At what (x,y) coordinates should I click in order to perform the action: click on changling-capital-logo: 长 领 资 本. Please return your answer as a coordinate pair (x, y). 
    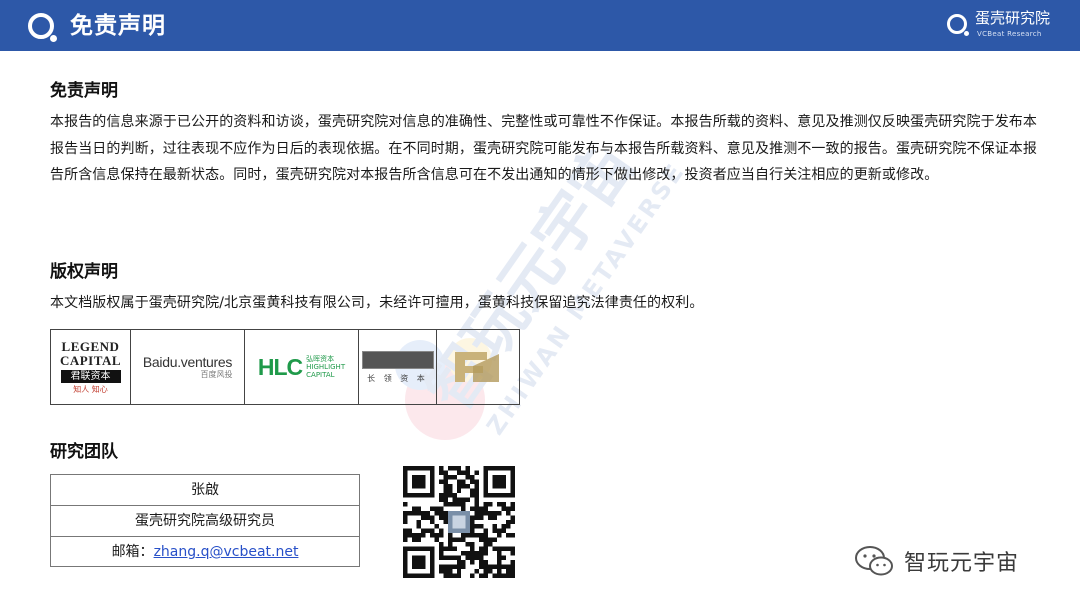
    Looking at the image, I should click on (398, 367).